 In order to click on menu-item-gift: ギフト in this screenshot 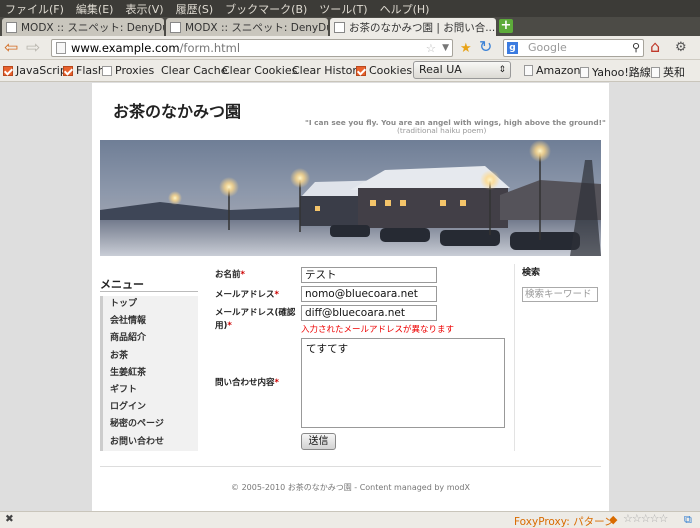, I will do `click(150, 390)`.